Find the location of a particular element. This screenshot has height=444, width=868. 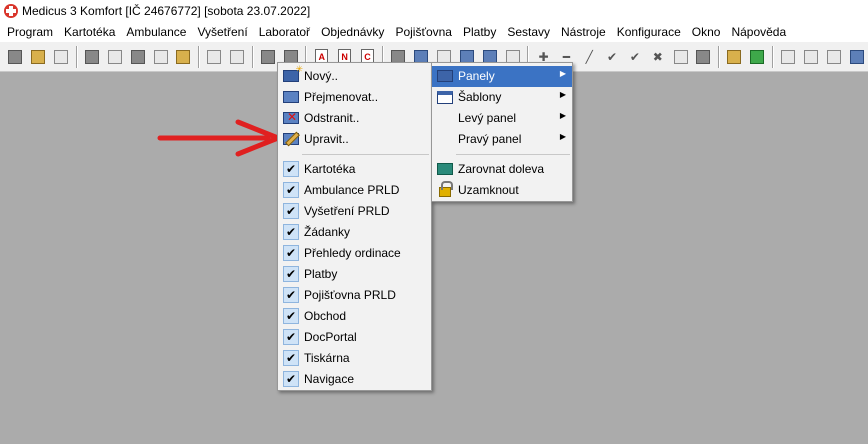

rename-panel-icon is located at coordinates (291, 97).